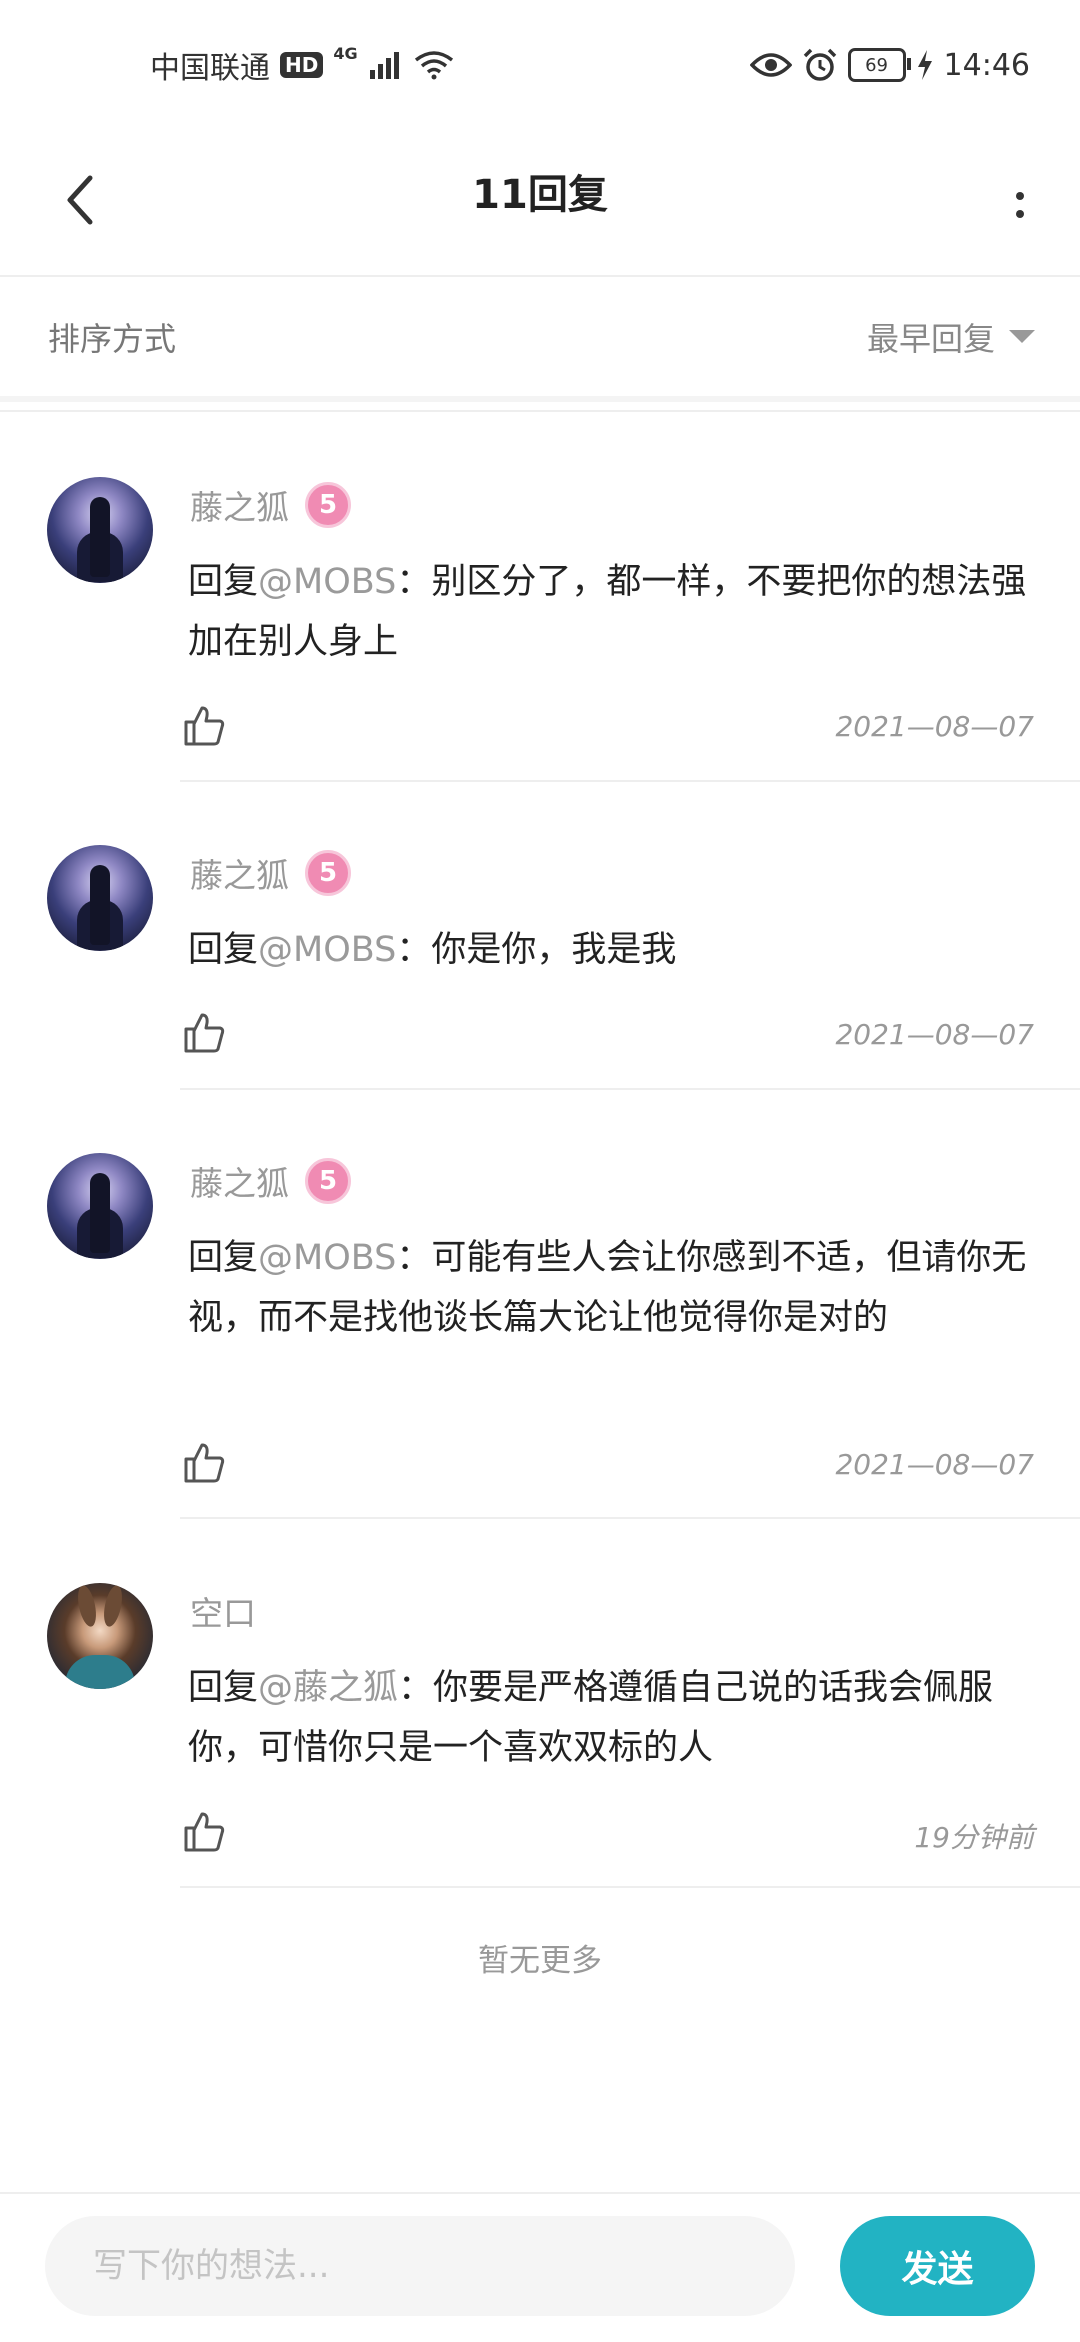 The height and width of the screenshot is (2342, 1080). Describe the element at coordinates (770, 65) in the screenshot. I see `eye-icon` at that location.